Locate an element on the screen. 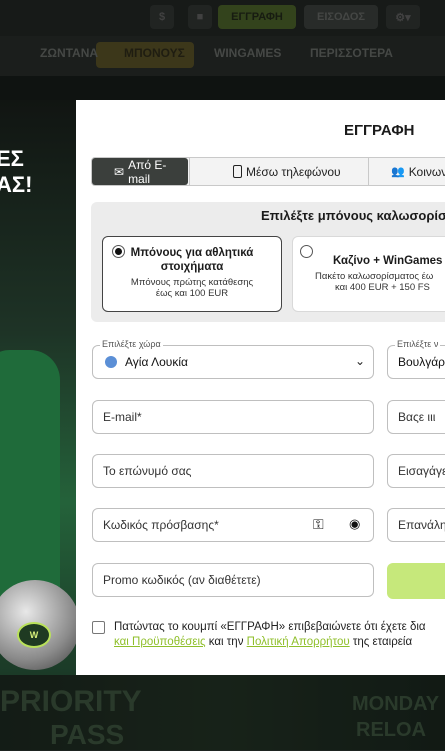 This screenshot has height=751, width=445. currency-select: Βουλγάρ is located at coordinates (416, 362).